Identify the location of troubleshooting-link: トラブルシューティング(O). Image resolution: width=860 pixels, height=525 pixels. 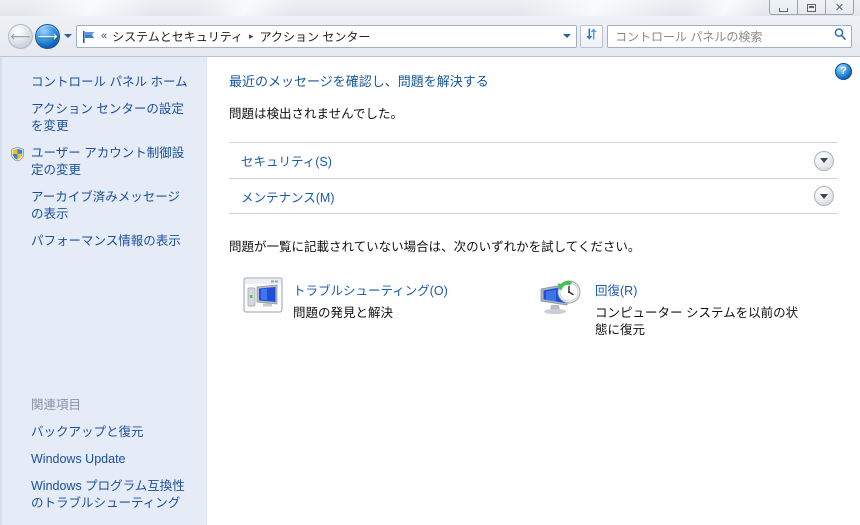
(370, 289).